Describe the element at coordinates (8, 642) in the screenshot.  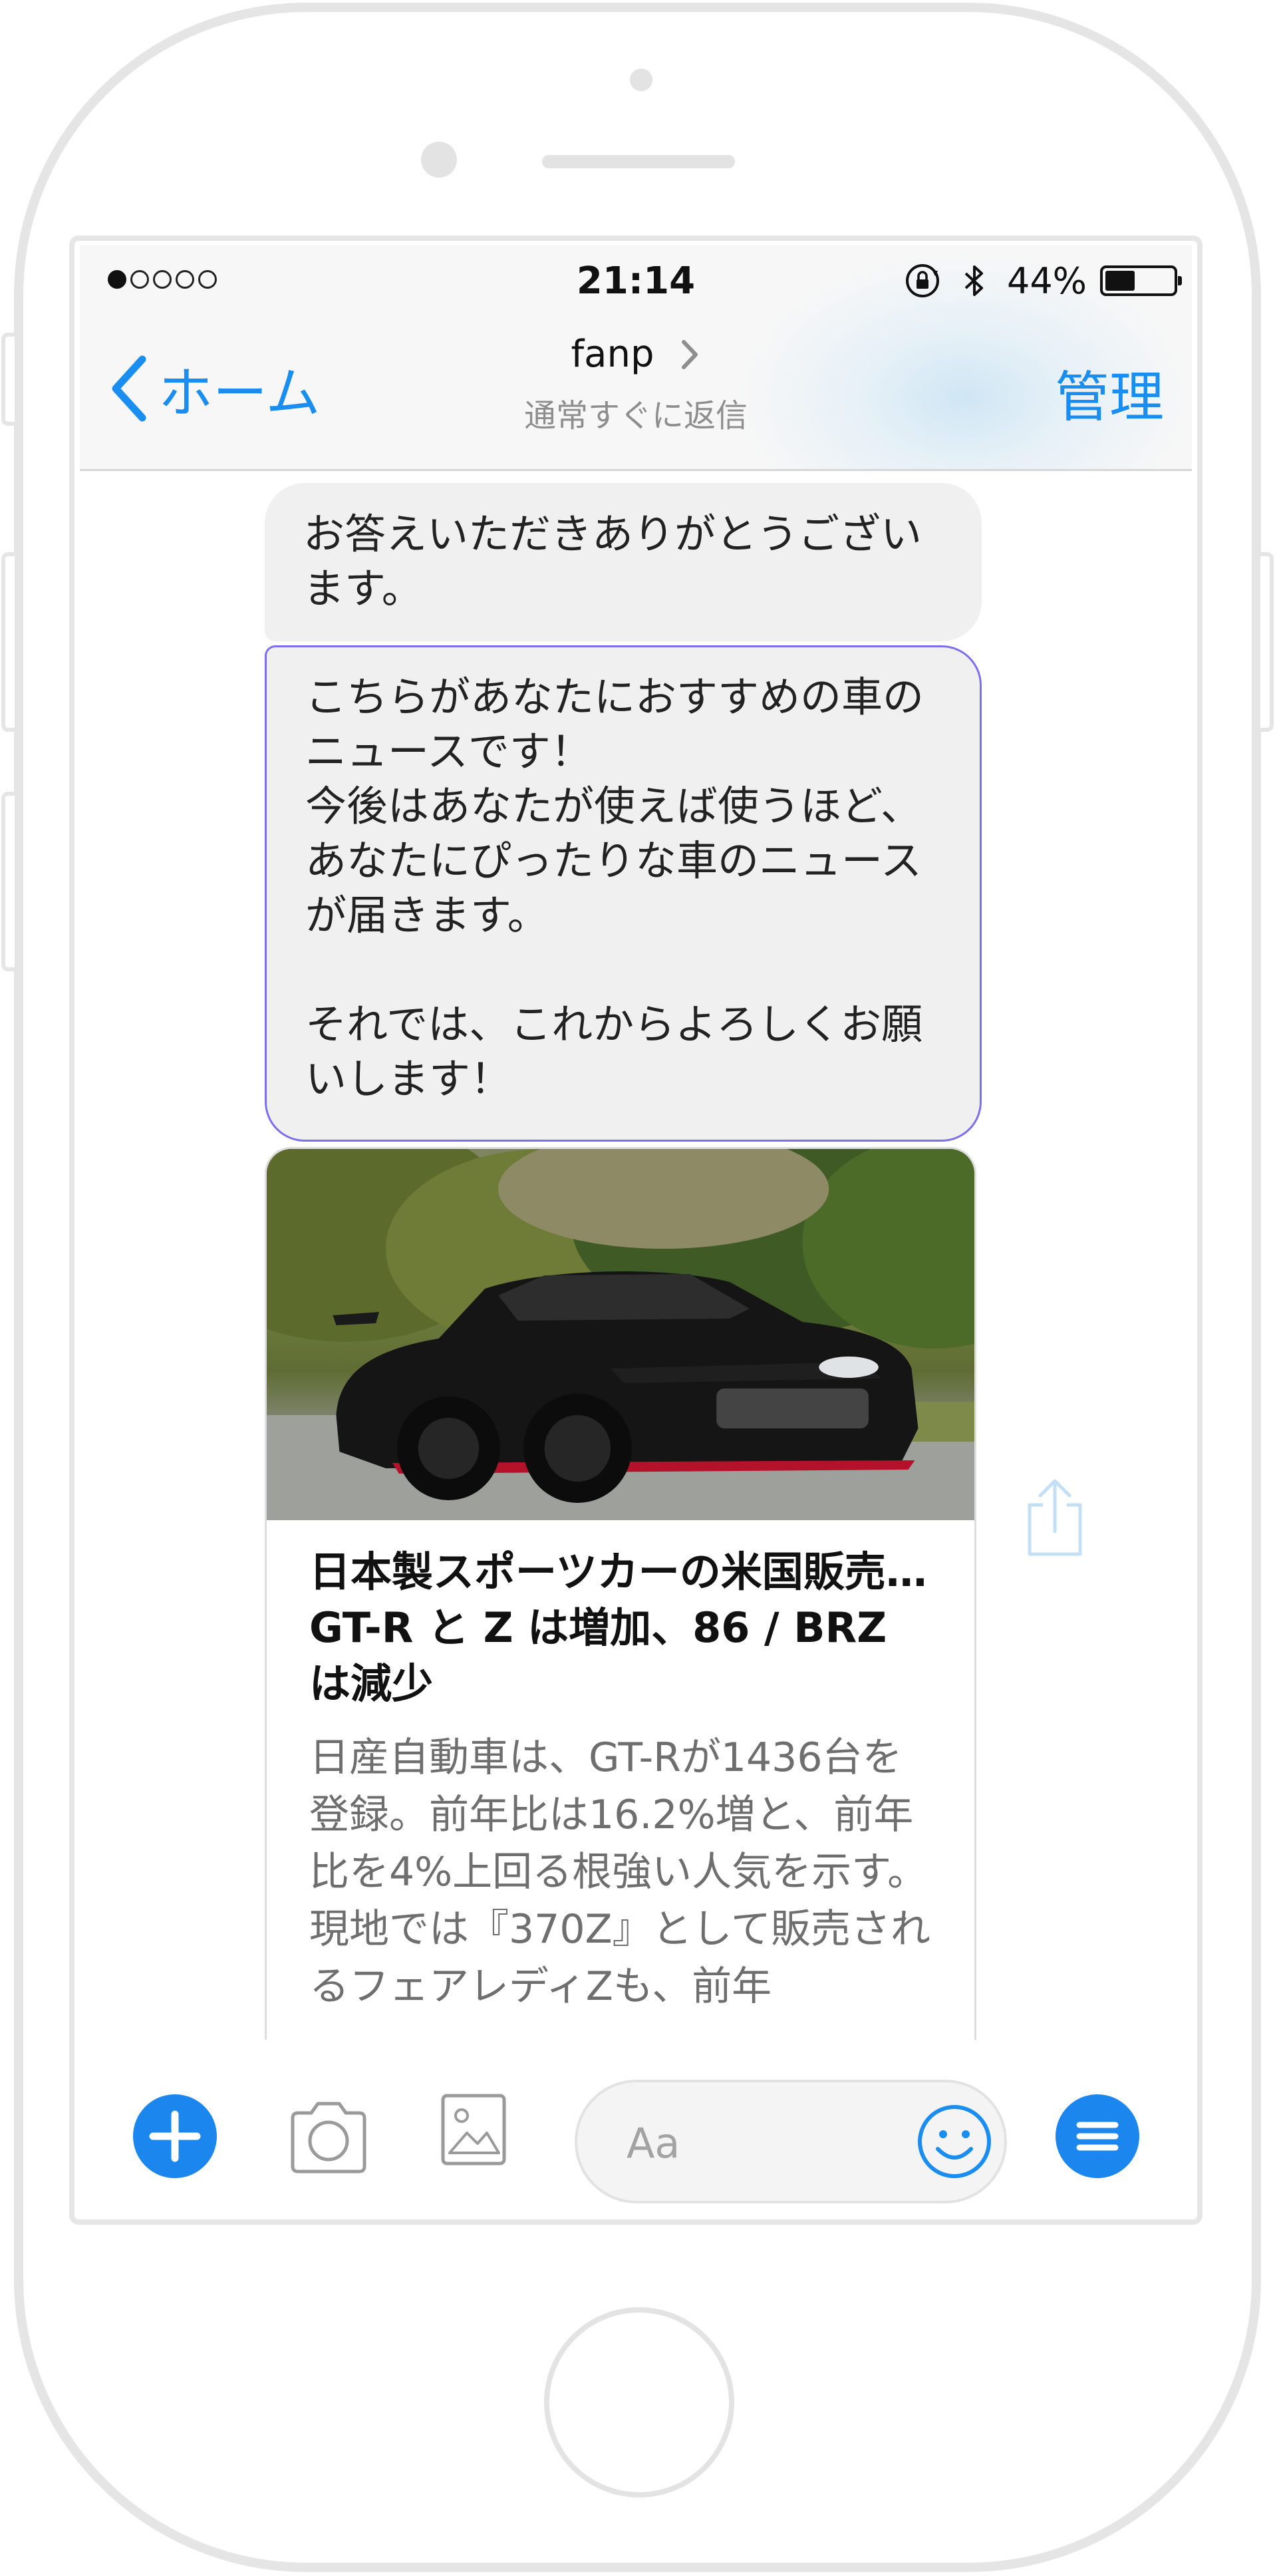
I see `volume-up-button` at that location.